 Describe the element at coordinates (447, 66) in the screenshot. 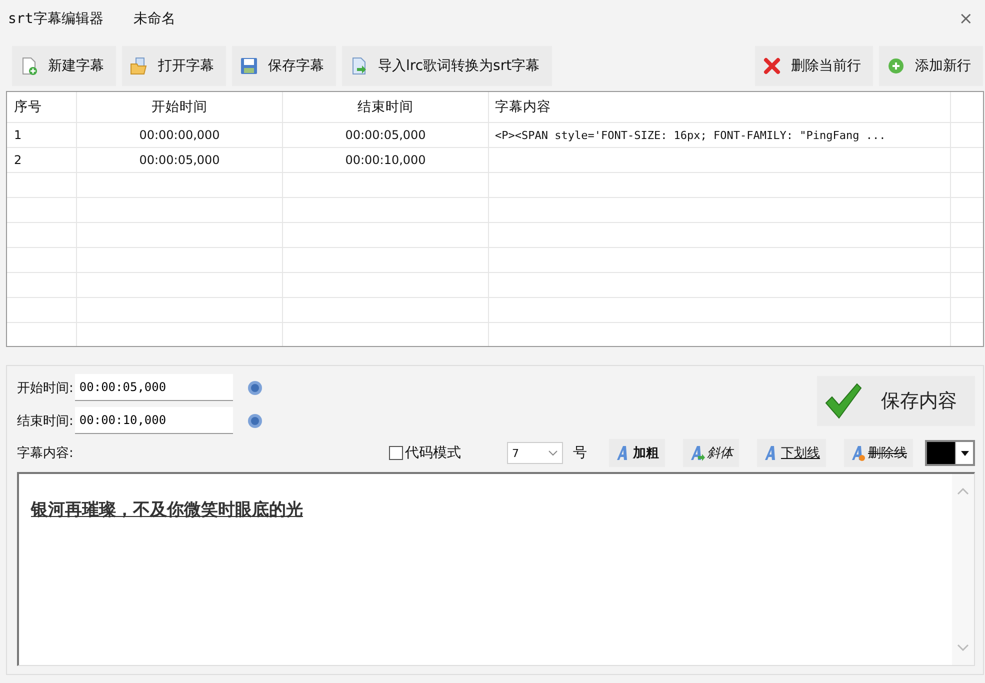

I see `import-subtitle-button: 导入lrc歌词转换为srt字幕` at that location.